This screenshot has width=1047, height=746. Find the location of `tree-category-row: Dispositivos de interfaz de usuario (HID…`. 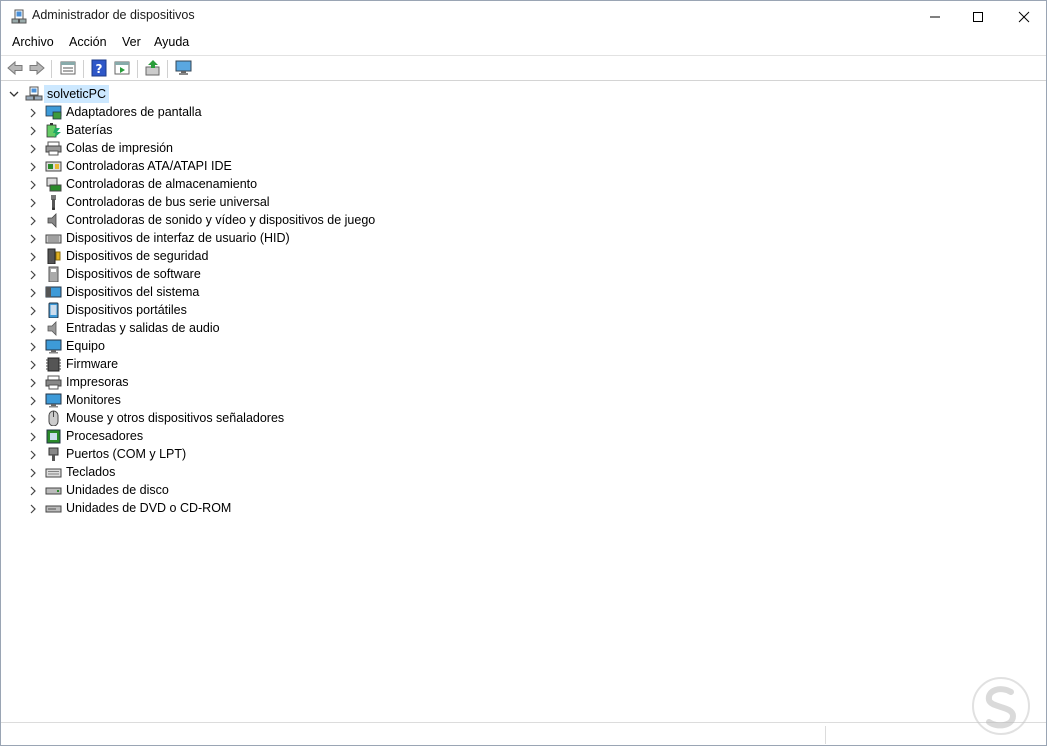

tree-category-row: Dispositivos de interfaz de usuario (HID… is located at coordinates (301, 238).